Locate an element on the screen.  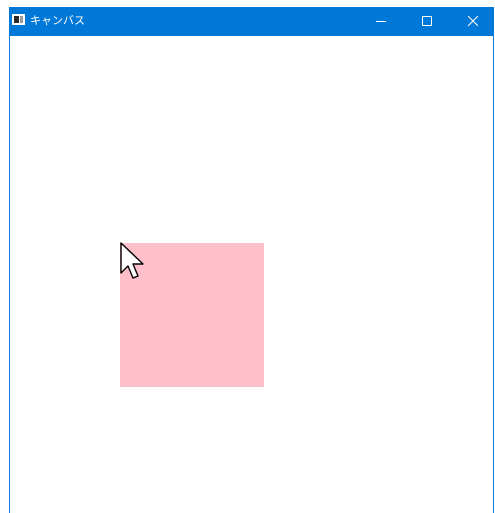
window-app-icon-right-pane is located at coordinates (21, 19).